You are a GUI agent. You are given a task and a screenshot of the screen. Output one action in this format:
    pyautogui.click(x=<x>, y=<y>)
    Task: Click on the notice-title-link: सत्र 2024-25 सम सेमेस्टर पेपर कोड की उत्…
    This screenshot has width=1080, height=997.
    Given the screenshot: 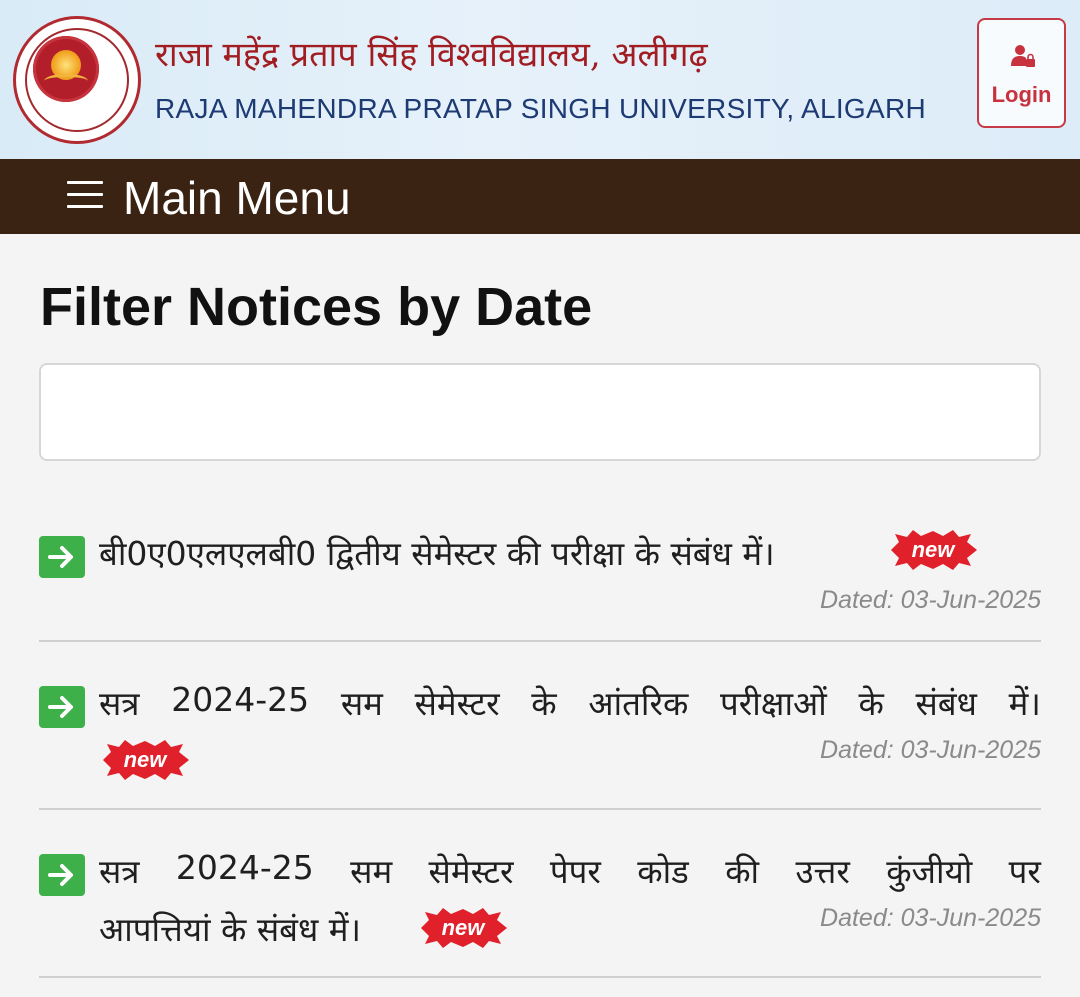 What is the action you would take?
    pyautogui.click(x=570, y=870)
    